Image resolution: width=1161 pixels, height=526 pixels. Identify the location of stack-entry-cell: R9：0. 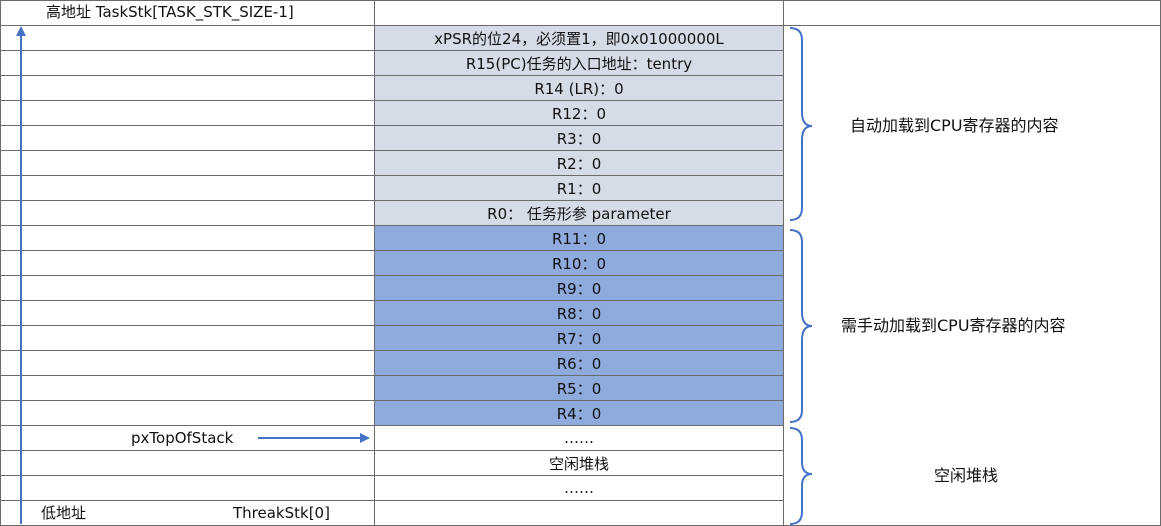
(579, 288).